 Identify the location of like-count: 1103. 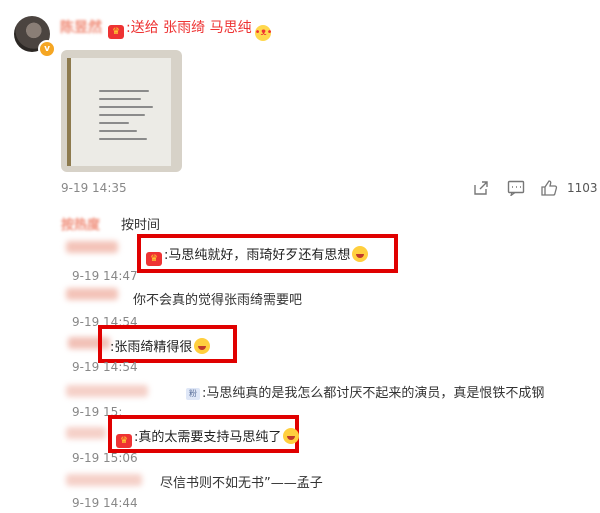
(582, 188).